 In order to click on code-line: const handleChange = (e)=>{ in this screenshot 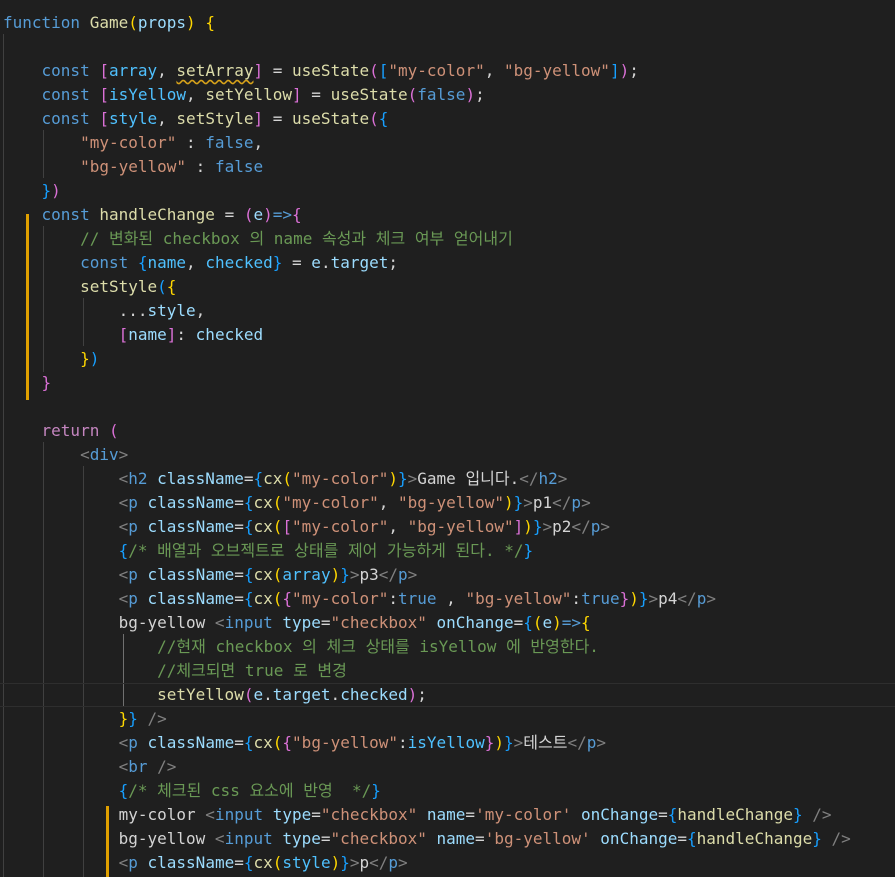, I will do `click(447, 215)`.